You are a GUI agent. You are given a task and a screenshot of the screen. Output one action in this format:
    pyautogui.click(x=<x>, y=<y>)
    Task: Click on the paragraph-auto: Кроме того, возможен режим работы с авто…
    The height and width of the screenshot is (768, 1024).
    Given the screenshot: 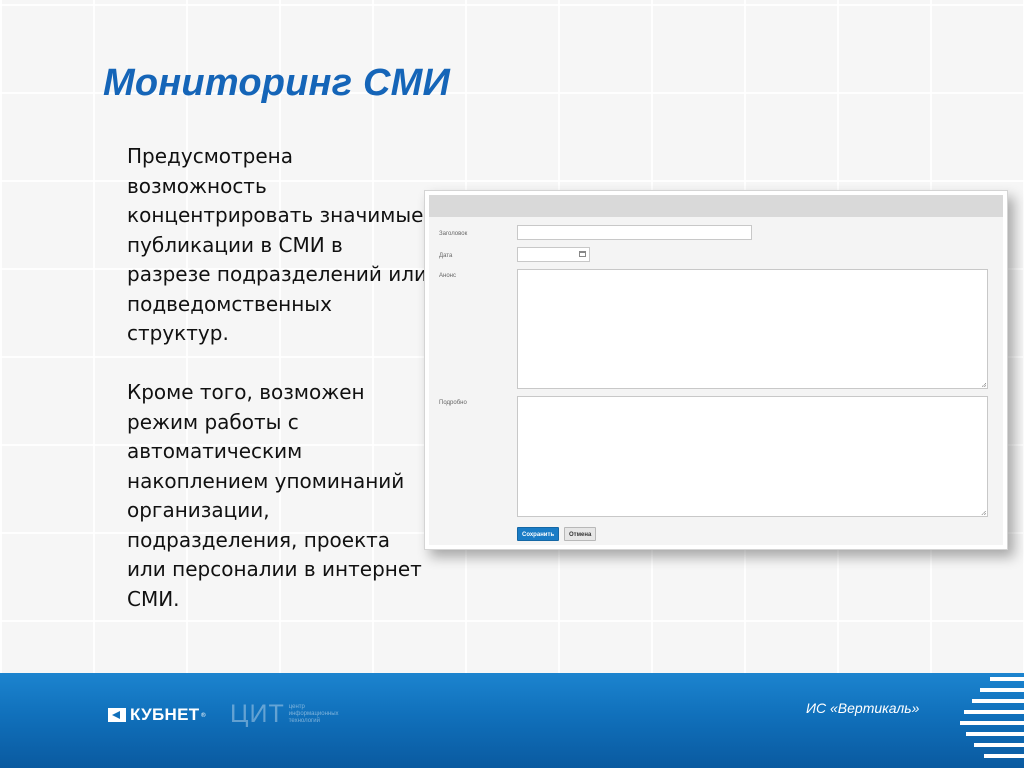 What is the action you would take?
    pyautogui.click(x=274, y=495)
    